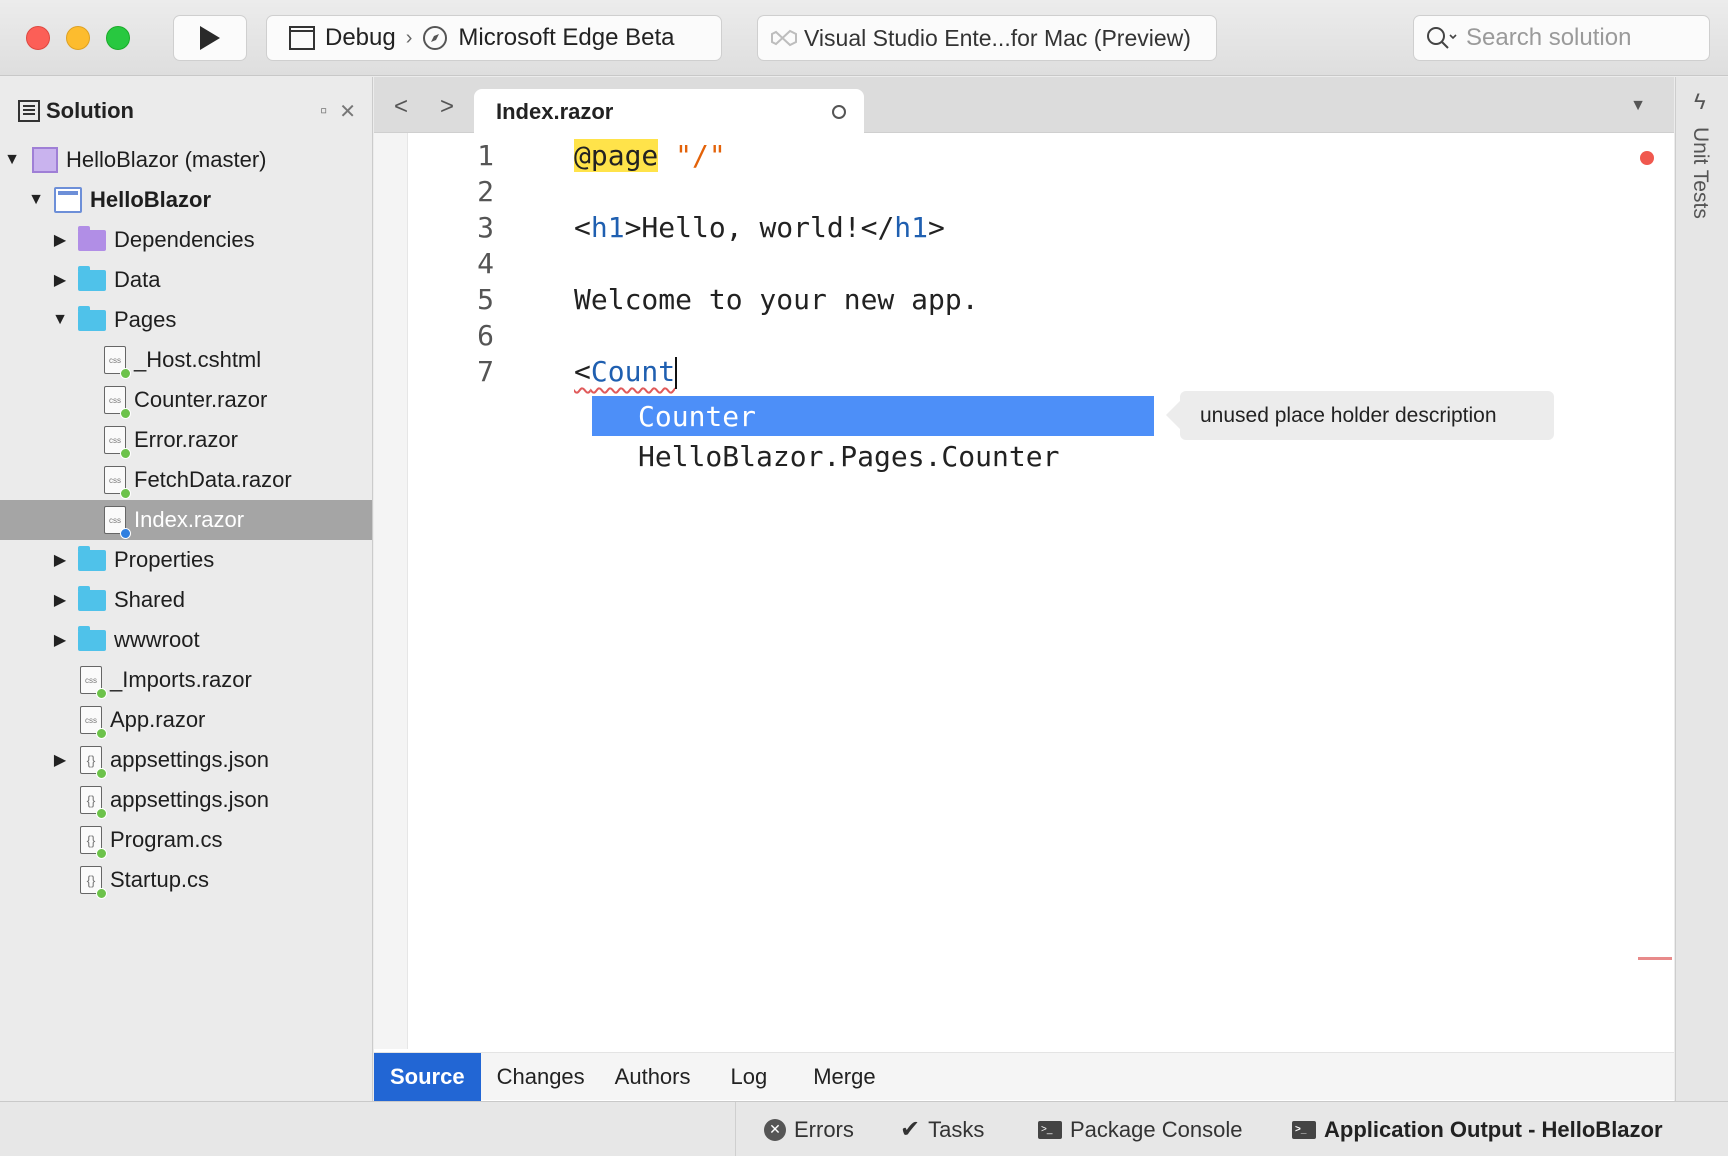 This screenshot has height=1156, width=1728. I want to click on tree-item-appsettings-json: ▶ {} appsettings.json, so click(186, 760).